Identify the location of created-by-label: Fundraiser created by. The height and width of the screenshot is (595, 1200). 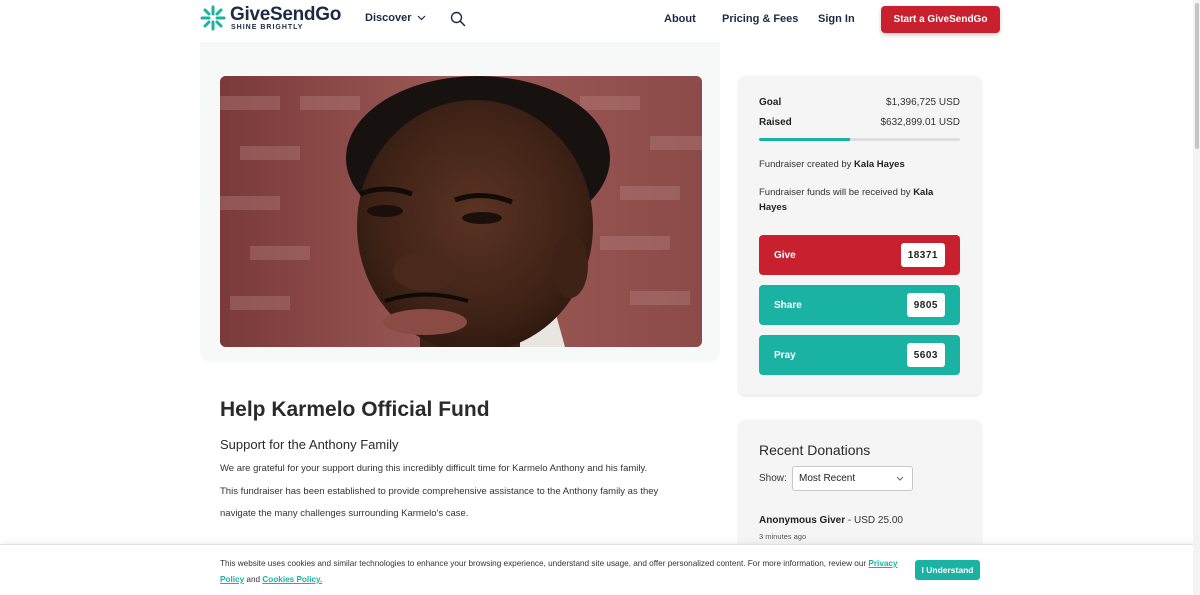
(807, 164).